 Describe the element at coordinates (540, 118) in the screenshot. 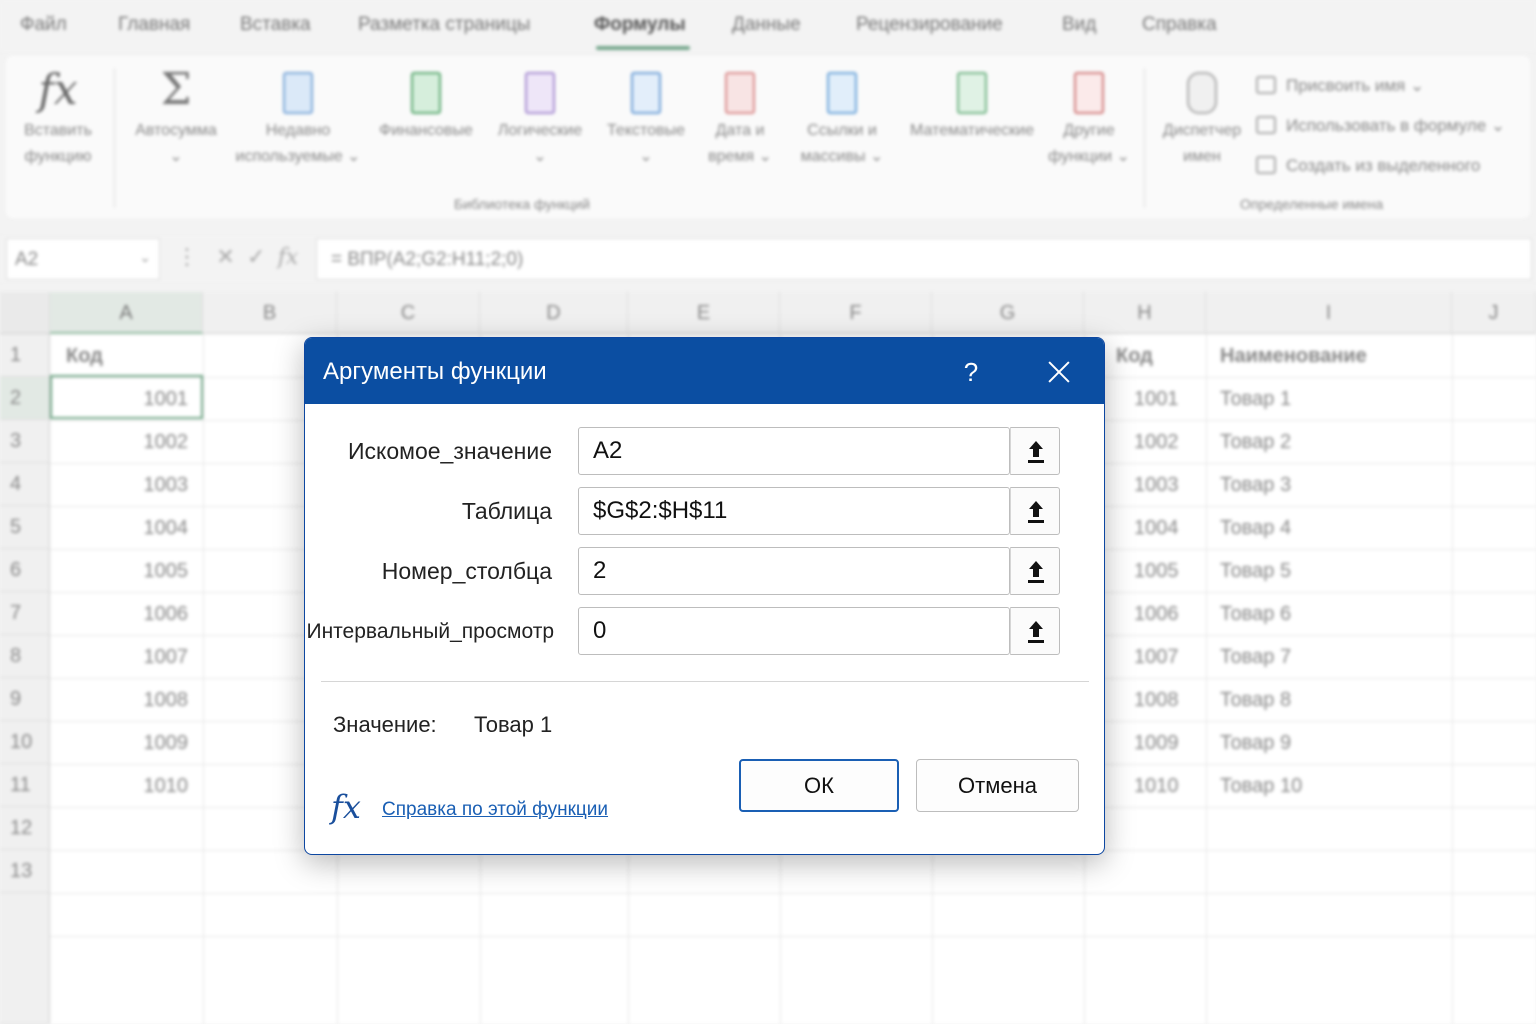

I see `logical-button: Логические ⌄` at that location.